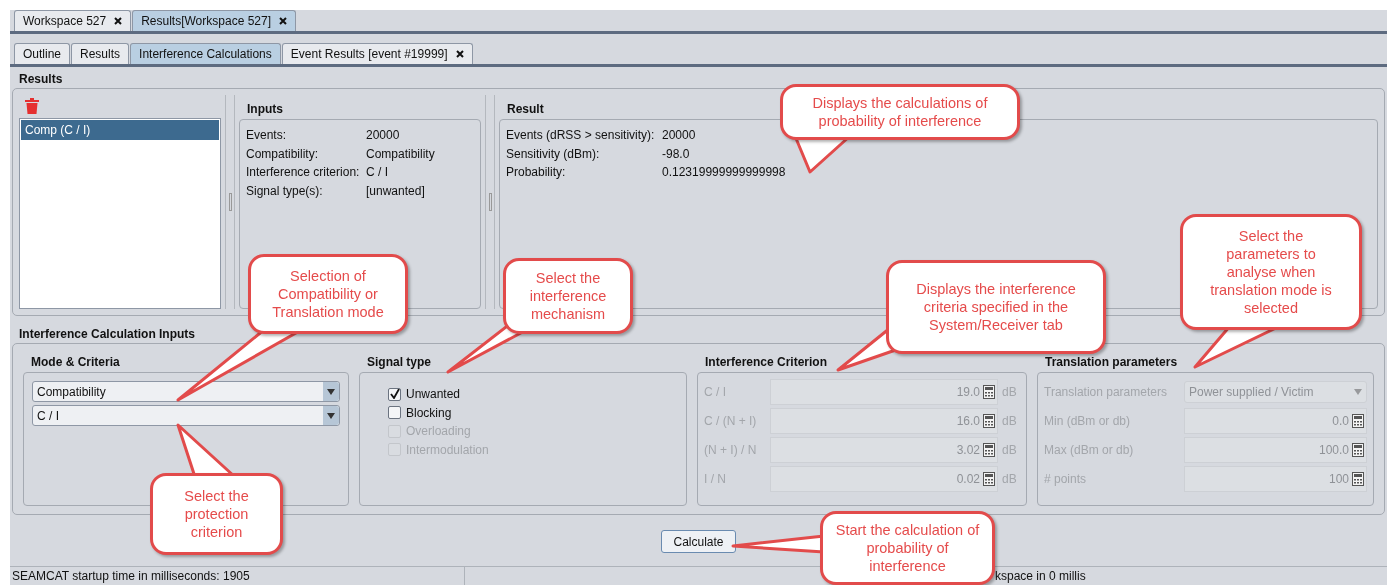 This screenshot has width=1387, height=585. What do you see at coordinates (41, 79) in the screenshot?
I see `section-title: Results` at bounding box center [41, 79].